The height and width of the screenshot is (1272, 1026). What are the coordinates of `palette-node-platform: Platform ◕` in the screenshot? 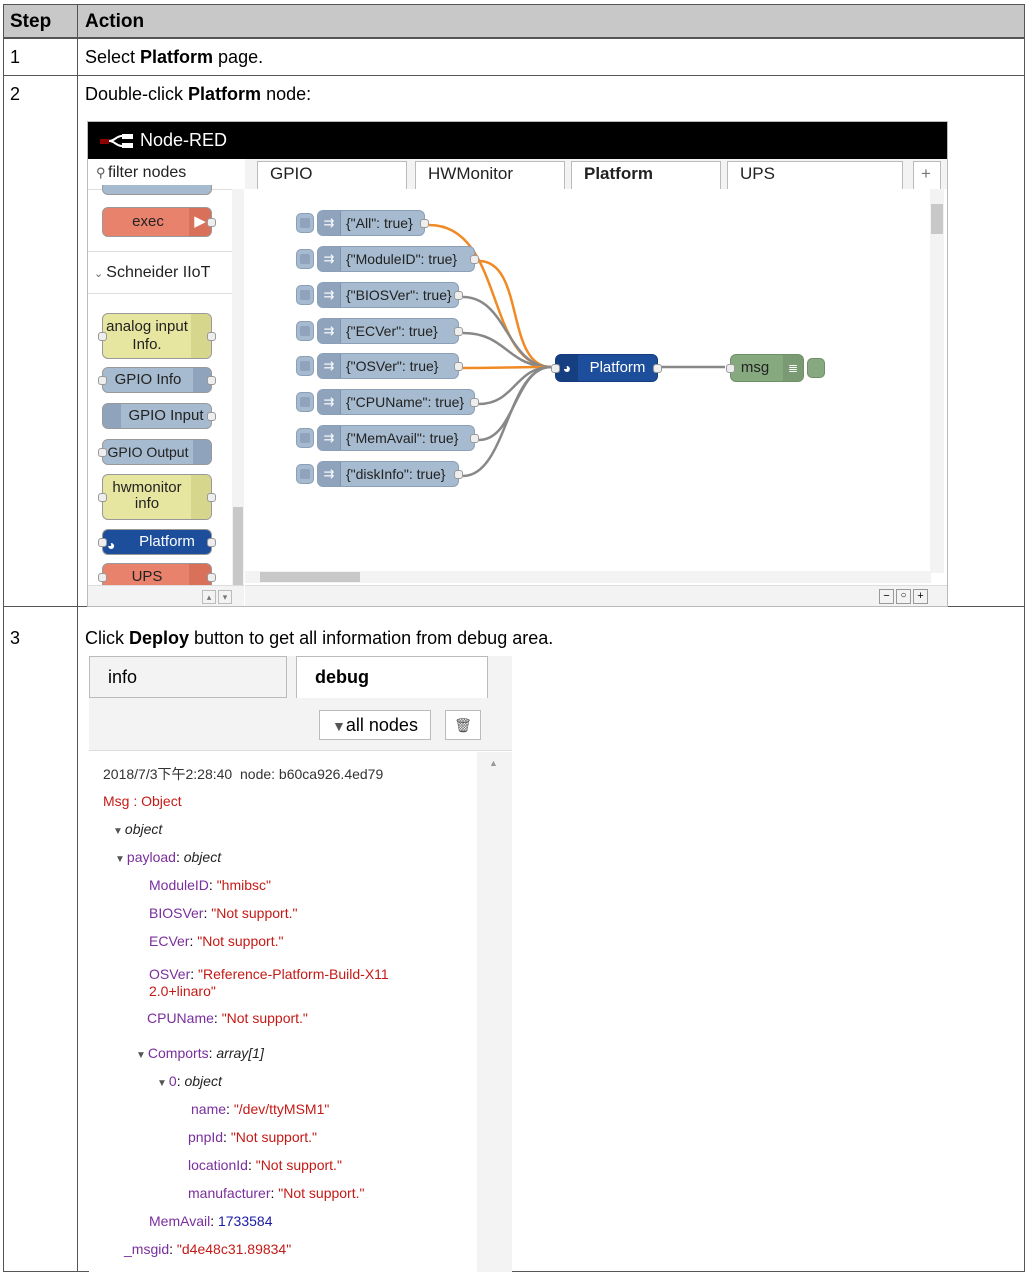 It's located at (157, 542).